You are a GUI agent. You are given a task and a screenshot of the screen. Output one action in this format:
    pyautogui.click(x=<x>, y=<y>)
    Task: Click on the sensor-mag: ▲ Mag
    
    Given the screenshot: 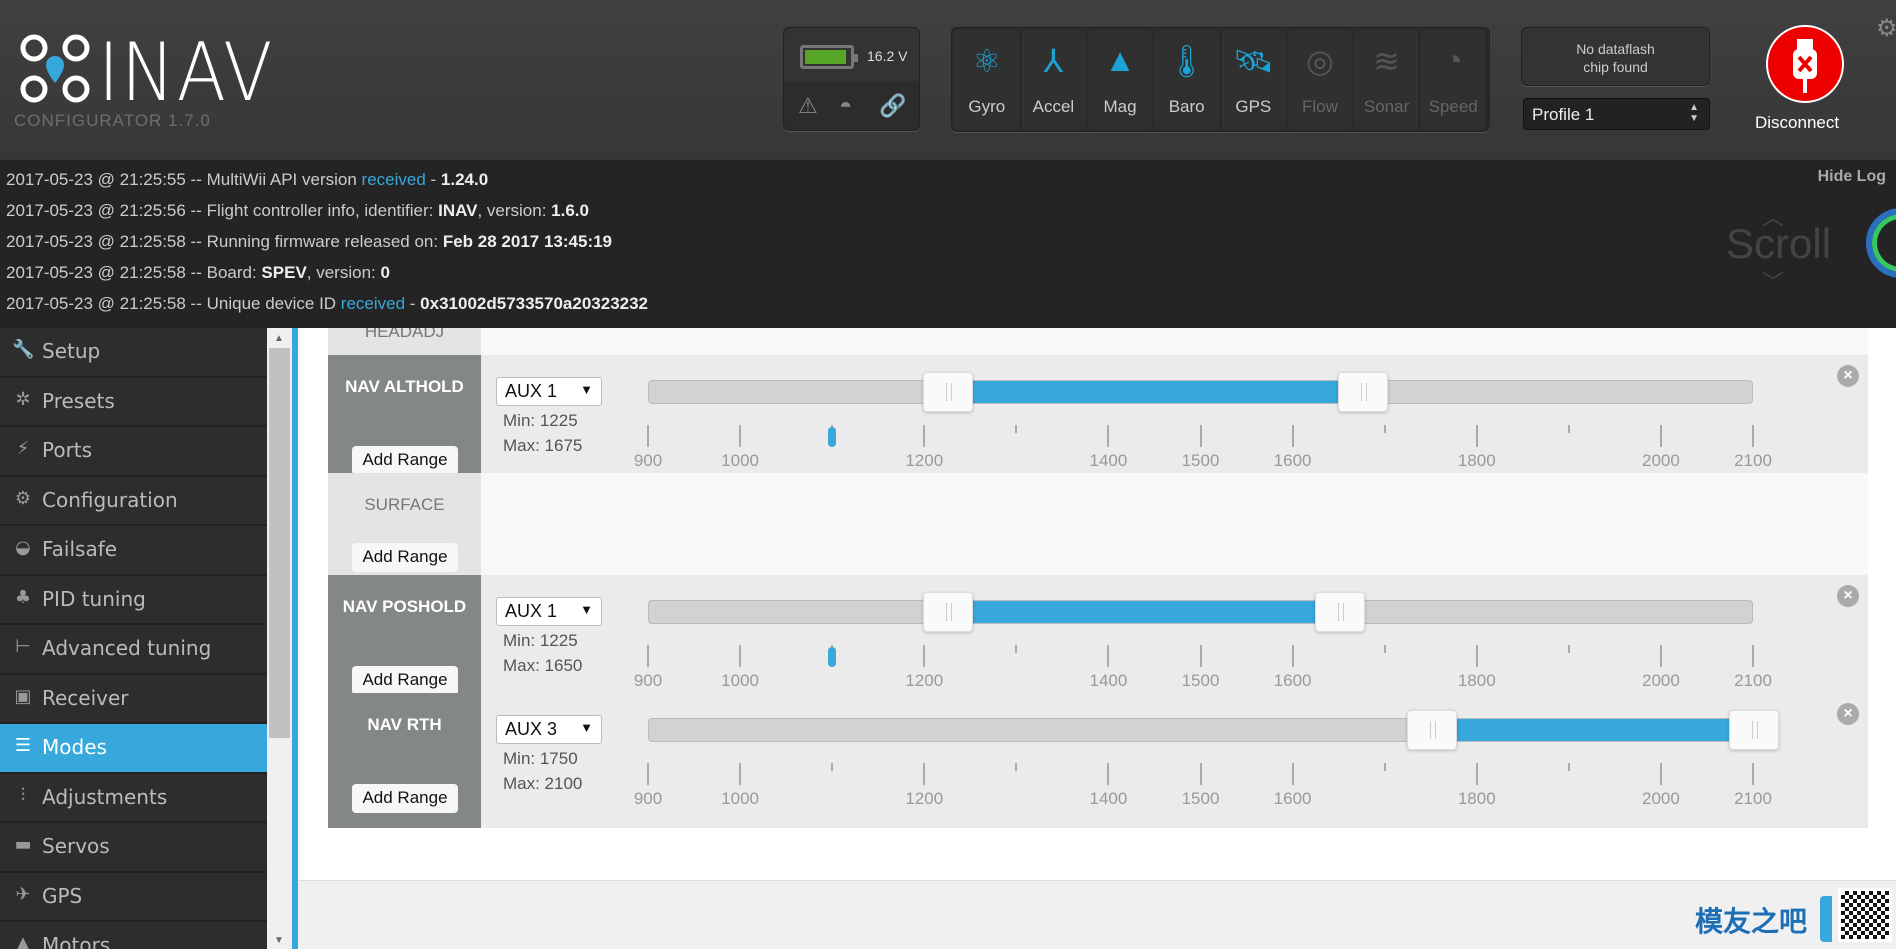 What is the action you would take?
    pyautogui.click(x=1120, y=79)
    